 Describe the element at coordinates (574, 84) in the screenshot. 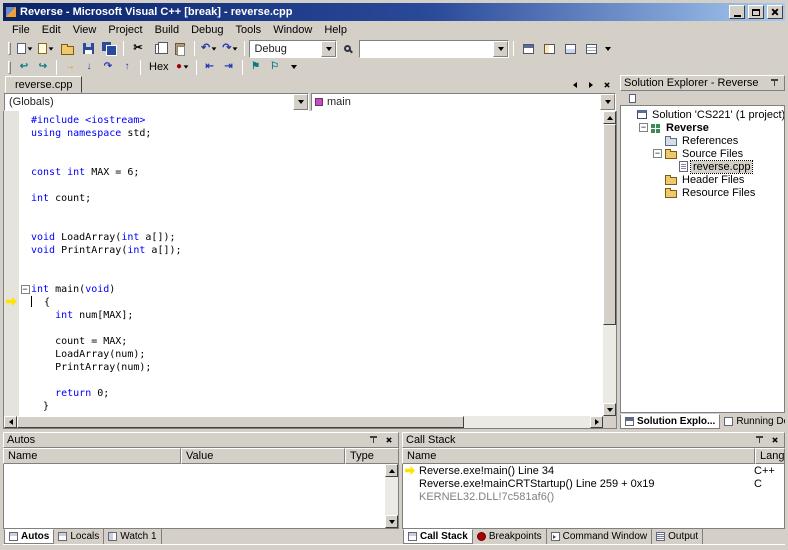

I see `scroll-tabs-left-button` at that location.